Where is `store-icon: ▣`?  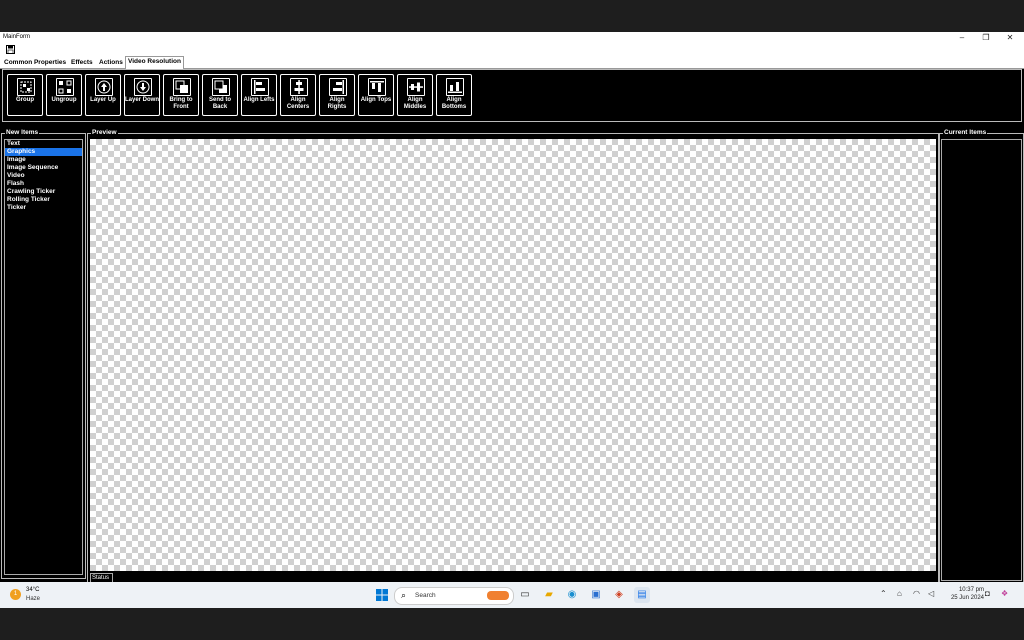
store-icon: ▣ is located at coordinates (596, 595).